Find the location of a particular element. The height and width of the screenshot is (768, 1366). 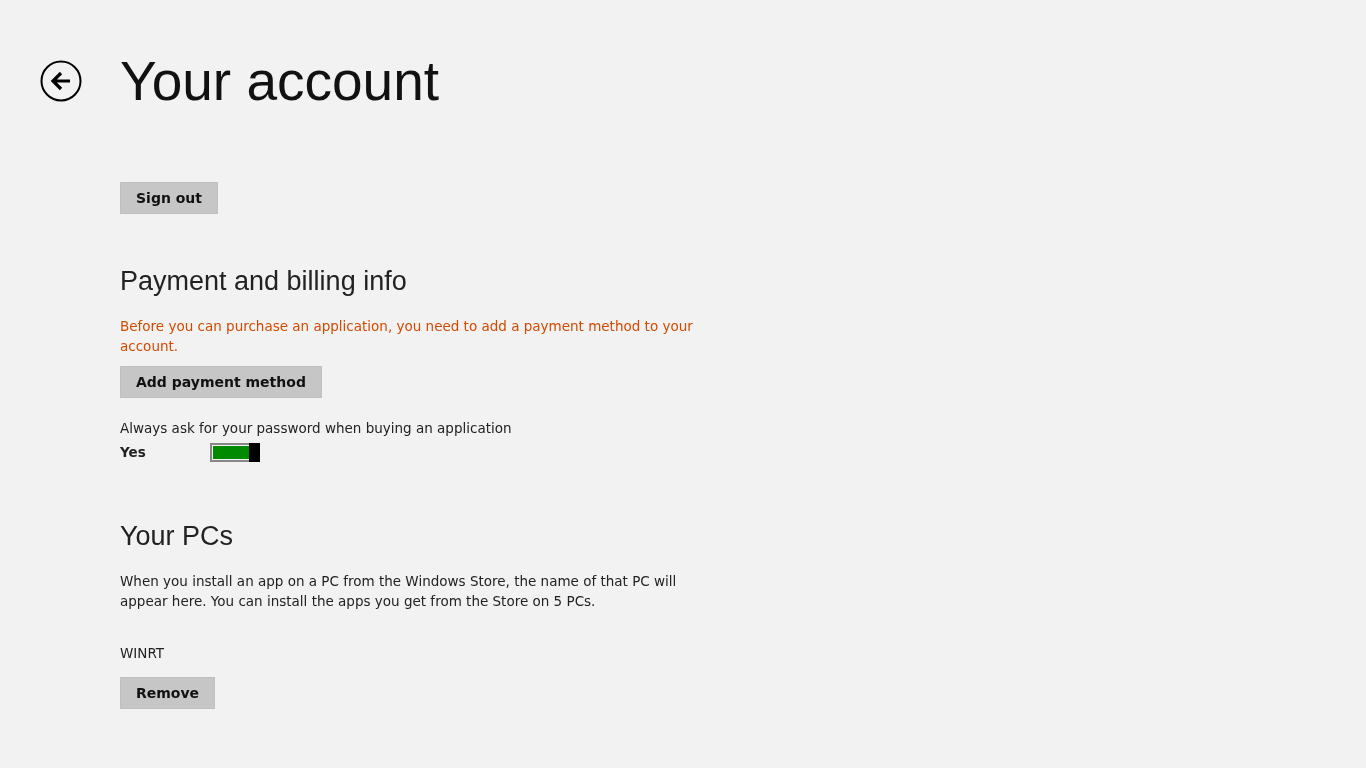

section-heading: Your PCs is located at coordinates (177, 536).